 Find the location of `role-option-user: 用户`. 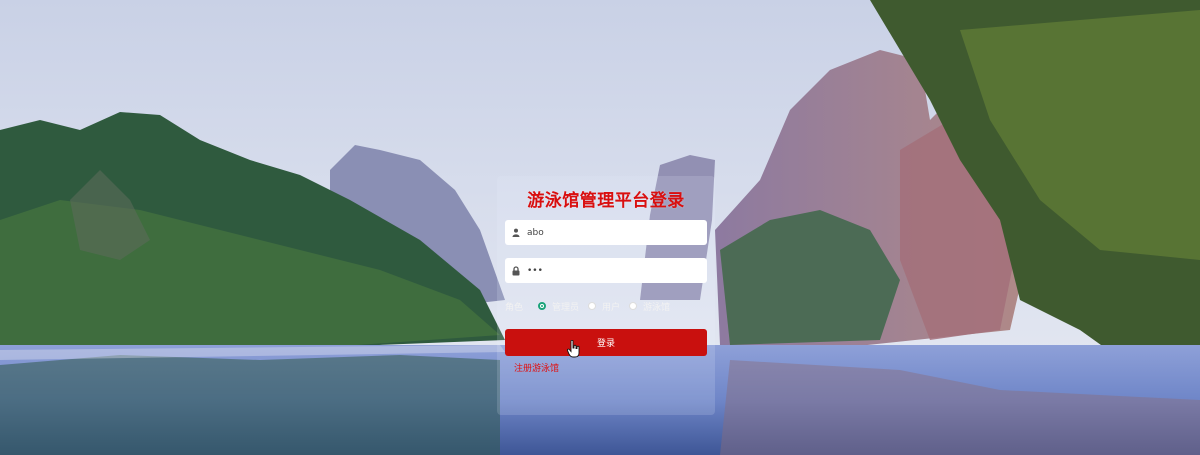

role-option-user: 用户 is located at coordinates (604, 306).